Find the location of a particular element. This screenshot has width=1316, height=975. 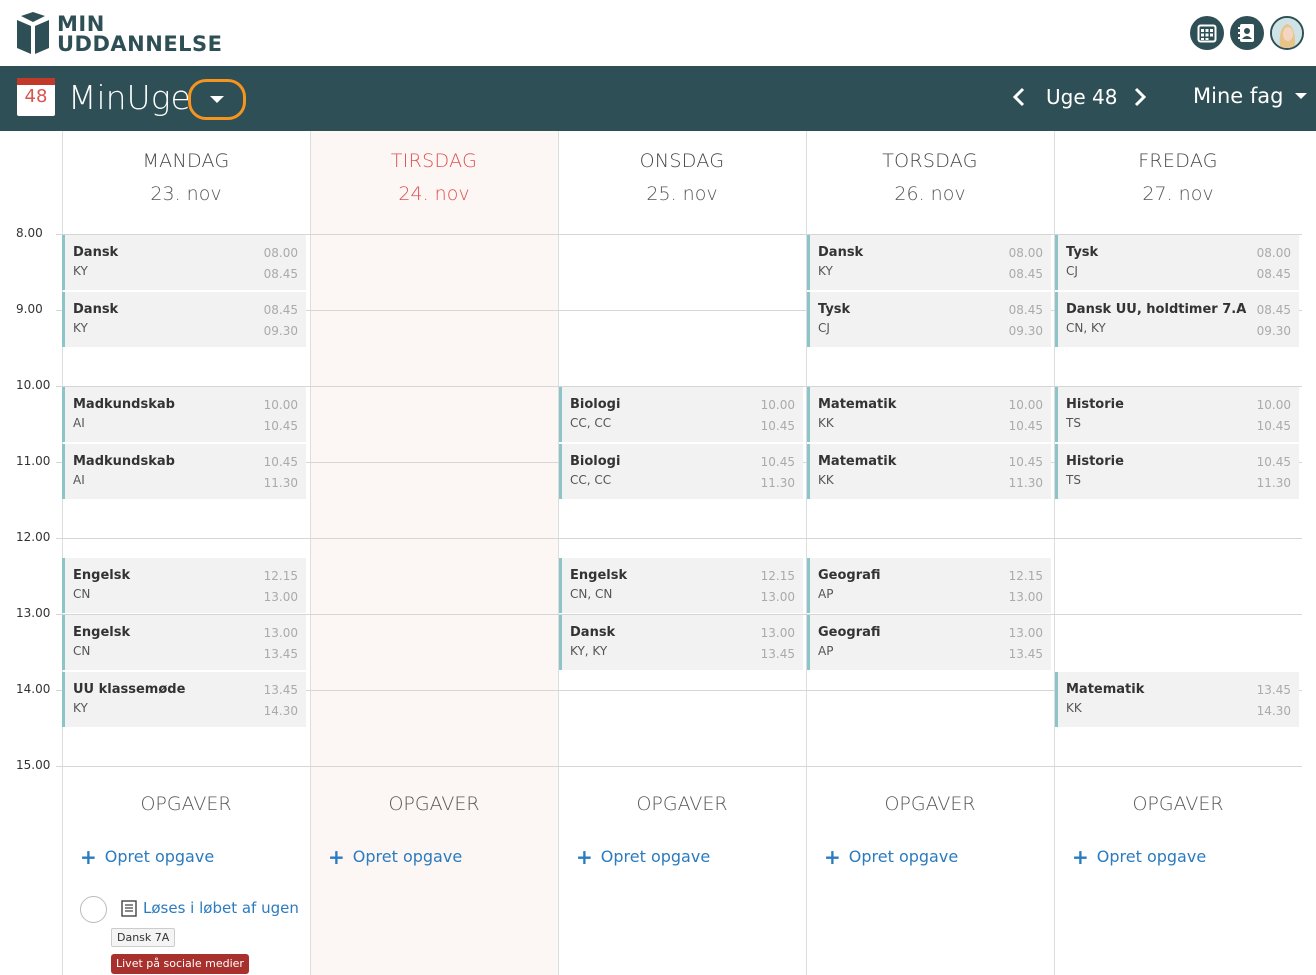

lesson-start-time: 08.00 is located at coordinates (1273, 253).